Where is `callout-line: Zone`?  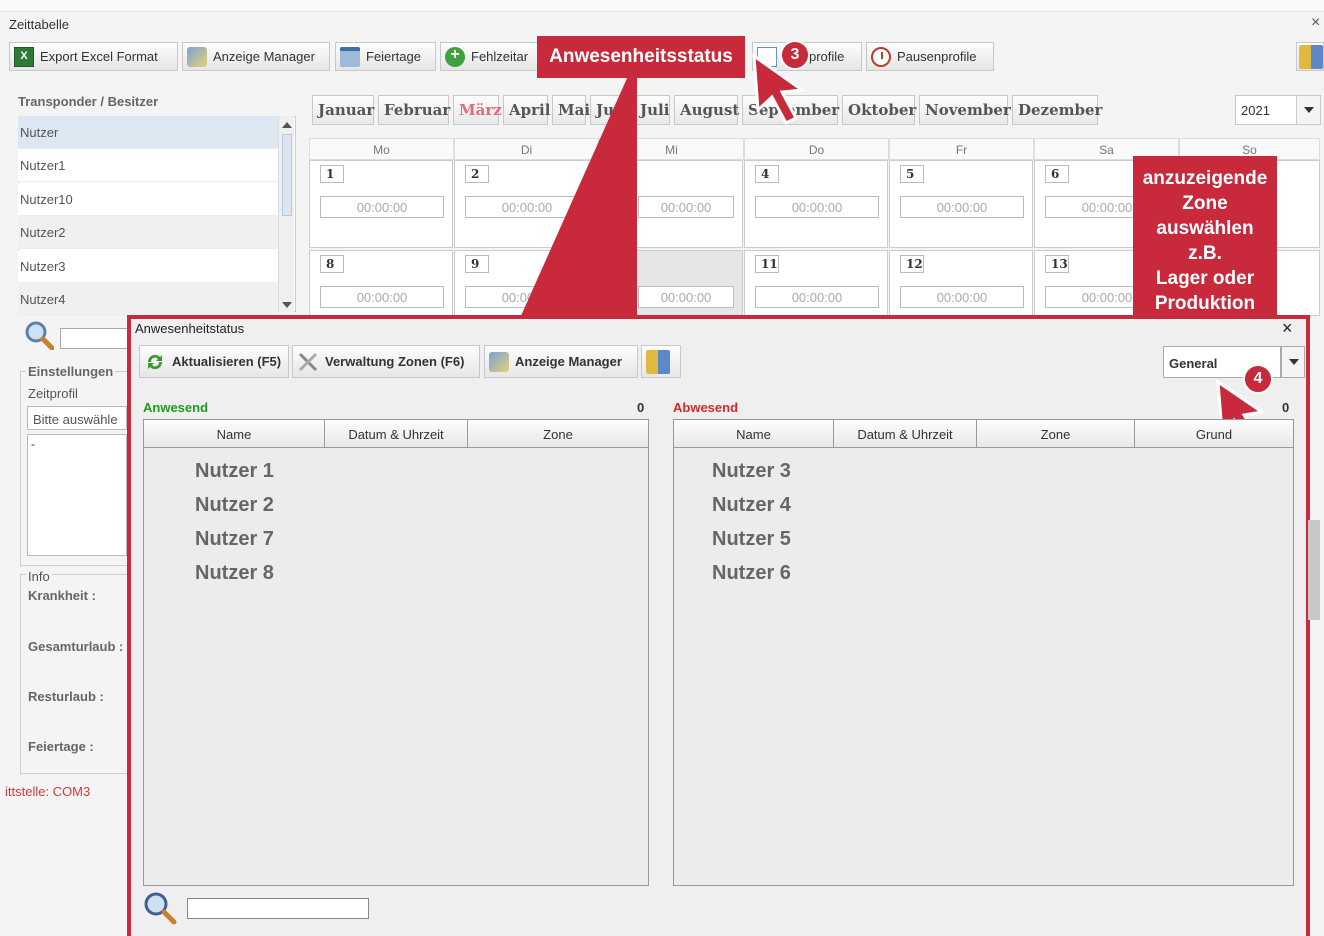
callout-line: Zone is located at coordinates (1205, 203).